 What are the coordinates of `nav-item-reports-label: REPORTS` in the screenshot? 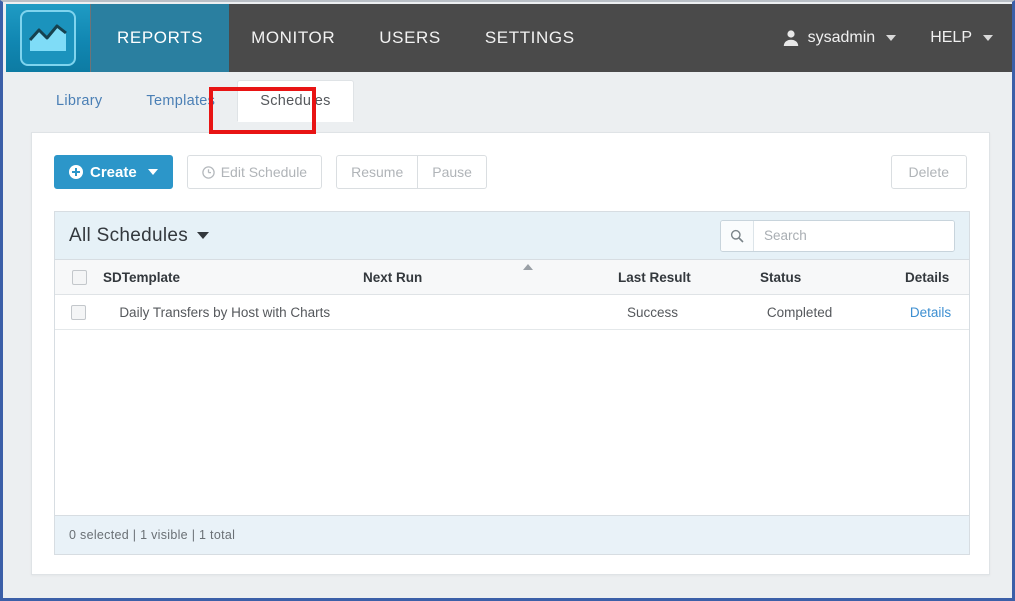 It's located at (160, 37).